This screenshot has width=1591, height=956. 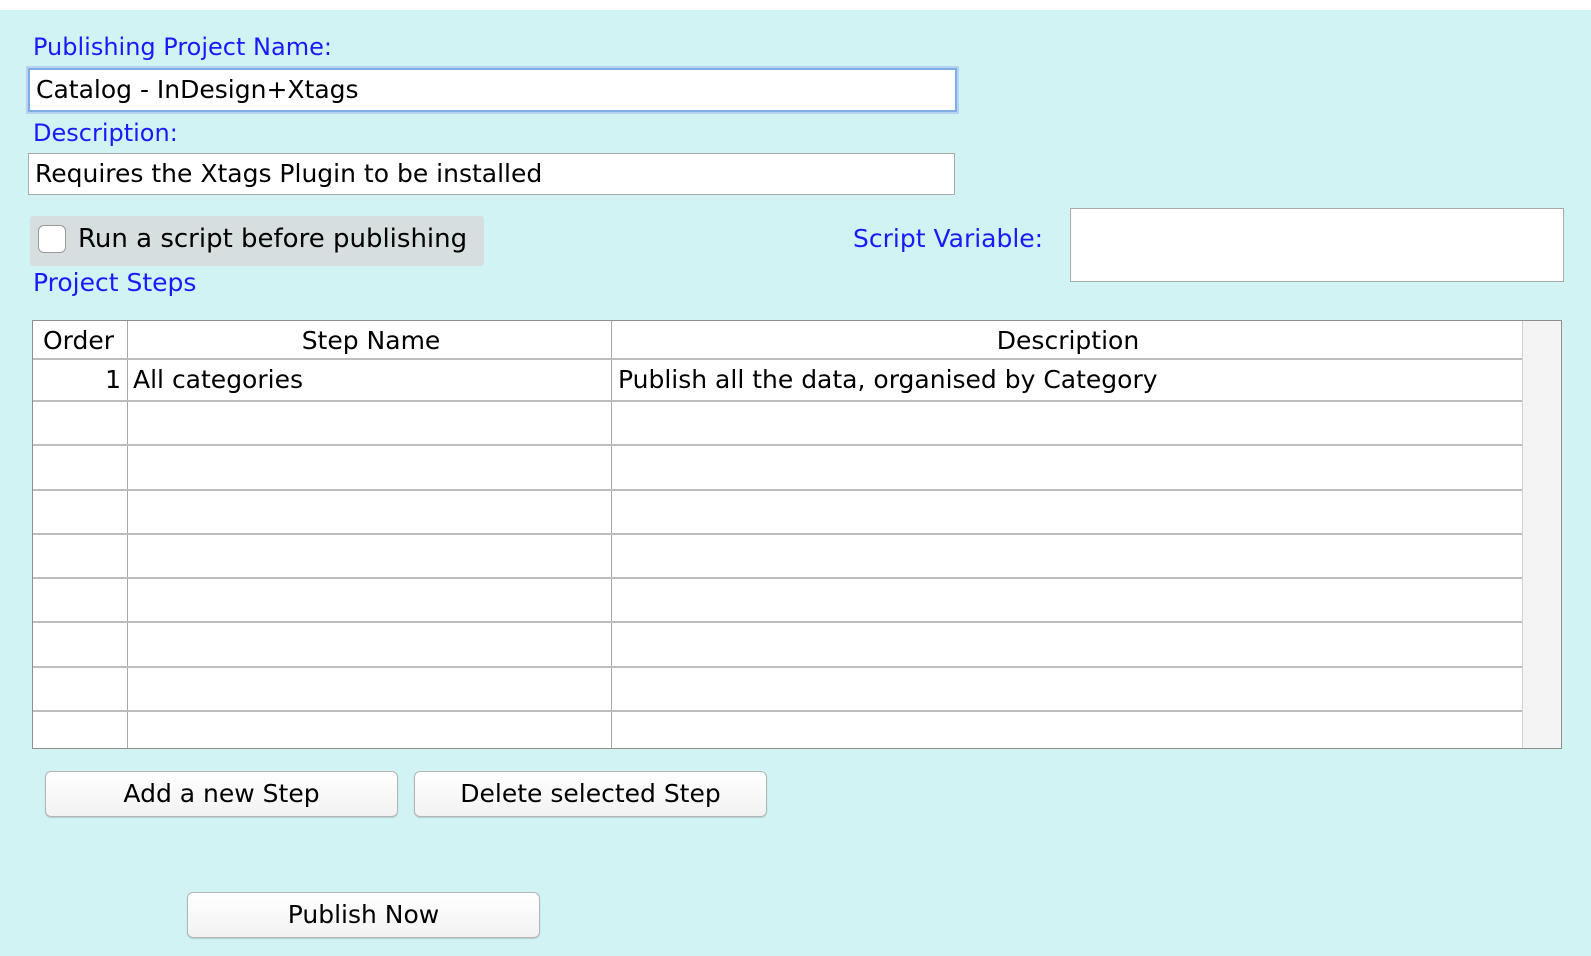 I want to click on run-script-label: Run a script before publishing, so click(x=273, y=239).